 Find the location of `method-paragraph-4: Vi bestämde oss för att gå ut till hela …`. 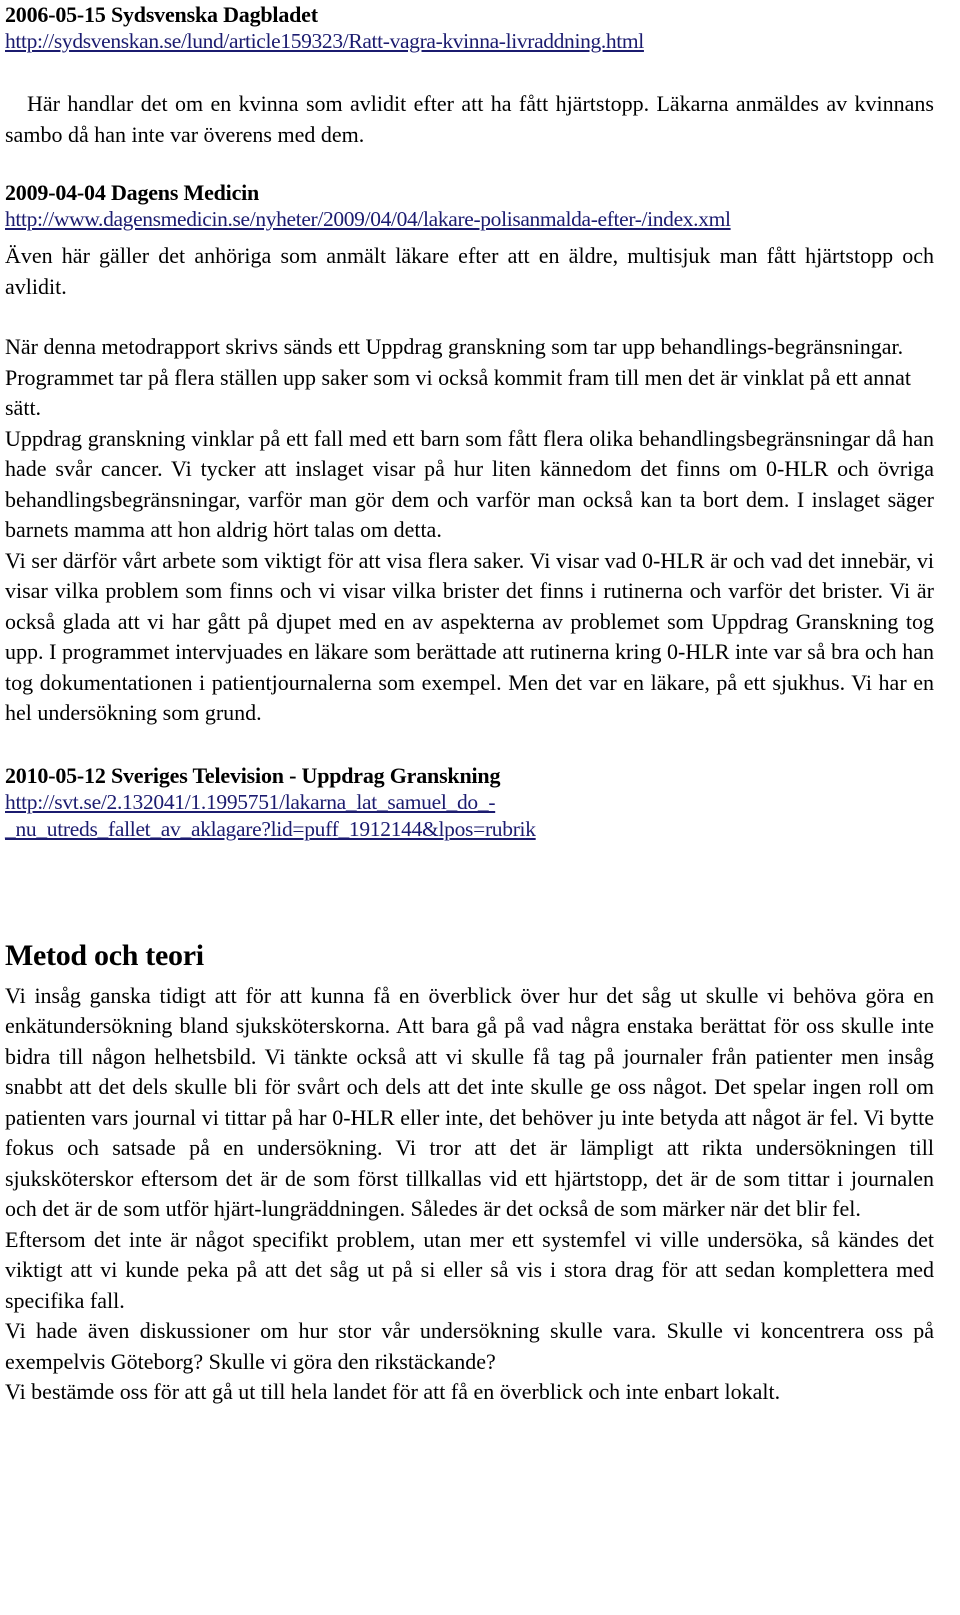

method-paragraph-4: Vi bestämde oss för att gå ut till hela … is located at coordinates (393, 1391).